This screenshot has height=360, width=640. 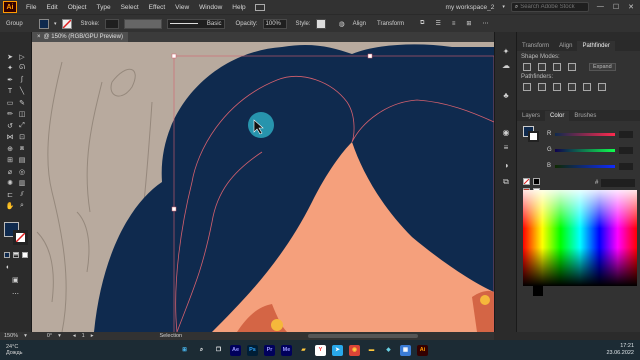 What do you see at coordinates (342, 24) in the screenshot?
I see `recolor-artwork-icon: ◍` at bounding box center [342, 24].